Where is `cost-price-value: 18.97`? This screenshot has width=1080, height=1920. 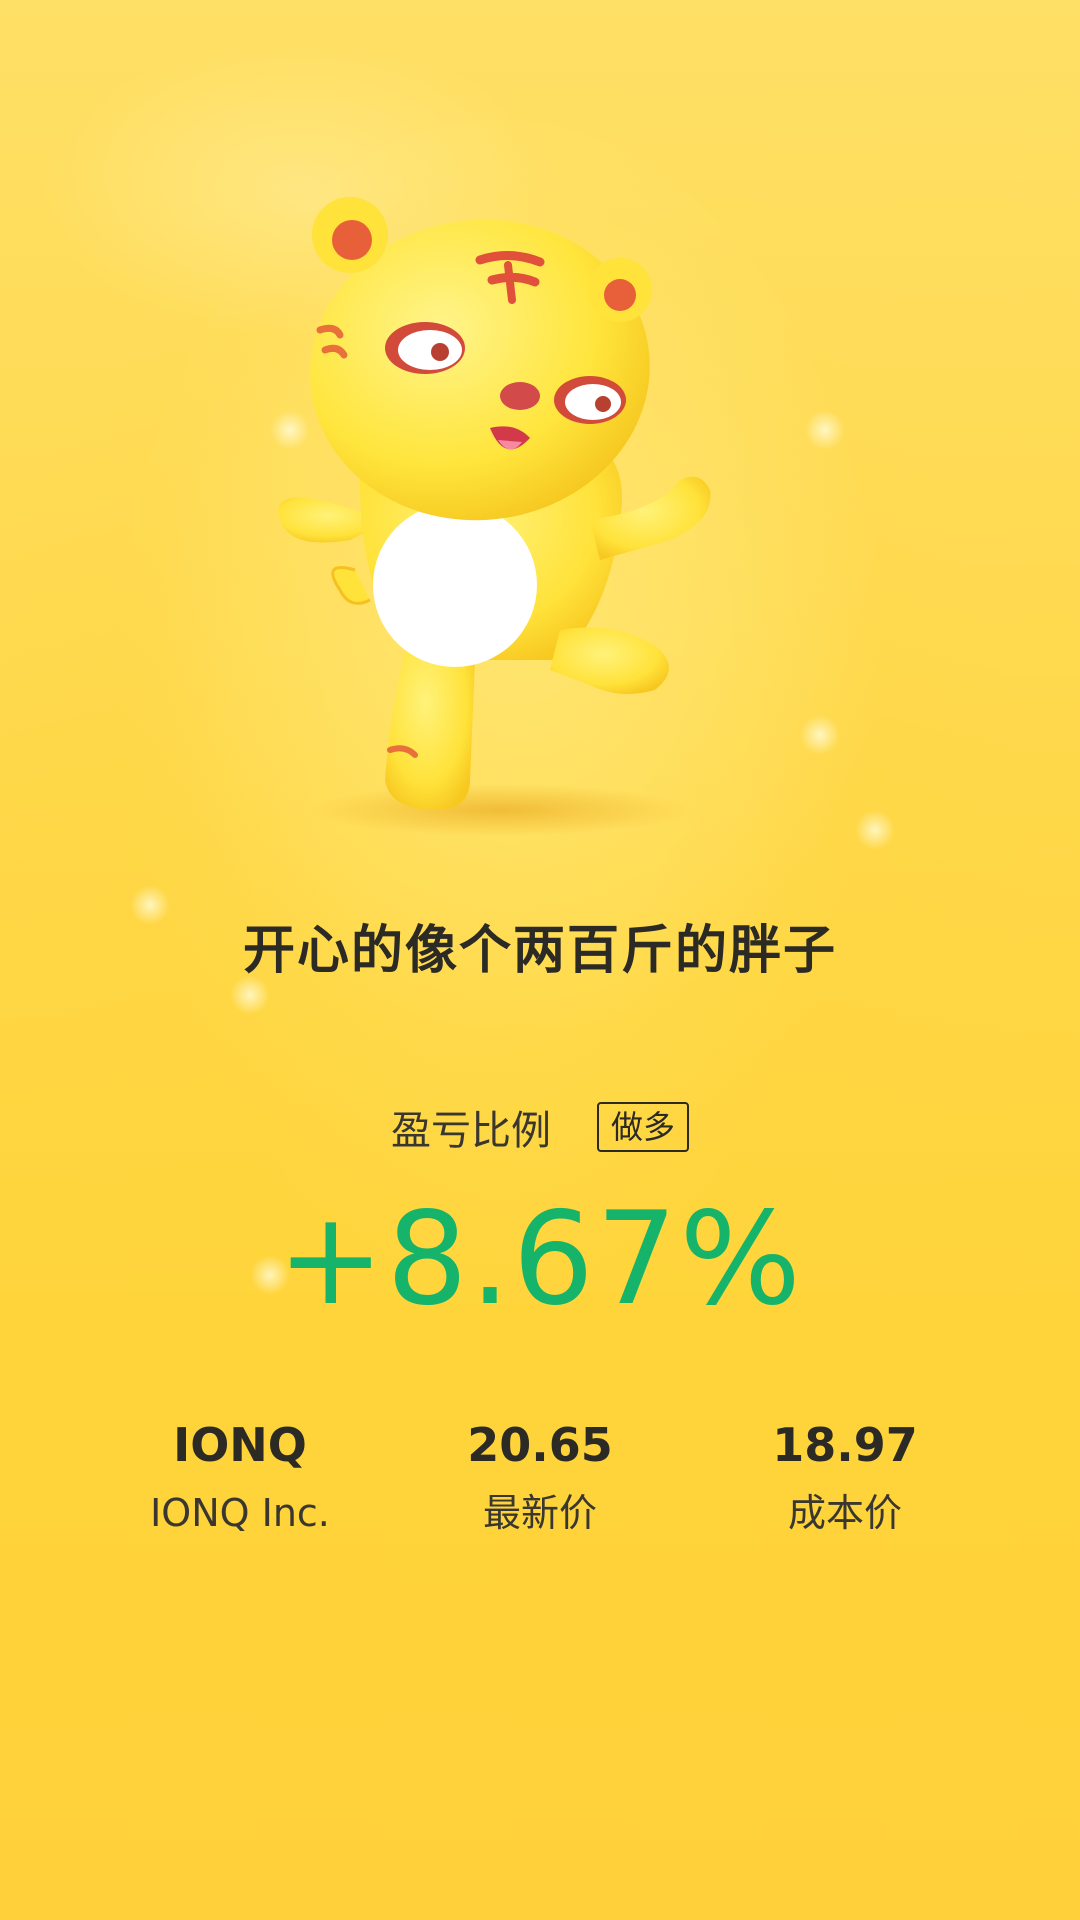 cost-price-value: 18.97 is located at coordinates (845, 1445).